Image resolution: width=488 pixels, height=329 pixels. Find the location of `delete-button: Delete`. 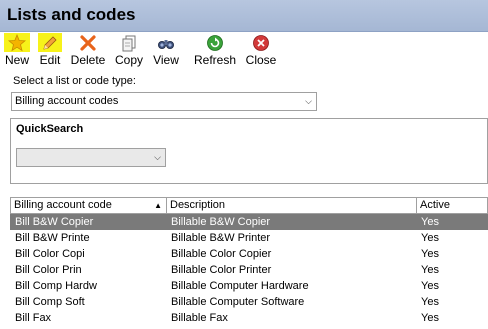

delete-button: Delete is located at coordinates (88, 50).